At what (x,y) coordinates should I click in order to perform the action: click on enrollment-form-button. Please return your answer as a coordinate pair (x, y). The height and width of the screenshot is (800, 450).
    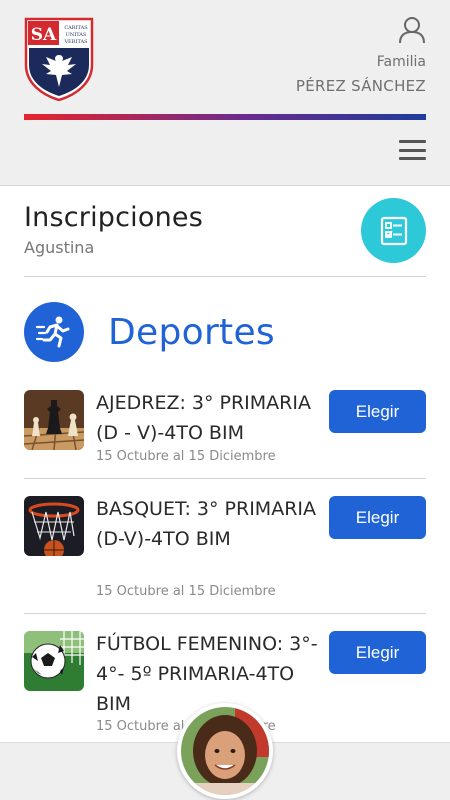
    Looking at the image, I should click on (393, 230).